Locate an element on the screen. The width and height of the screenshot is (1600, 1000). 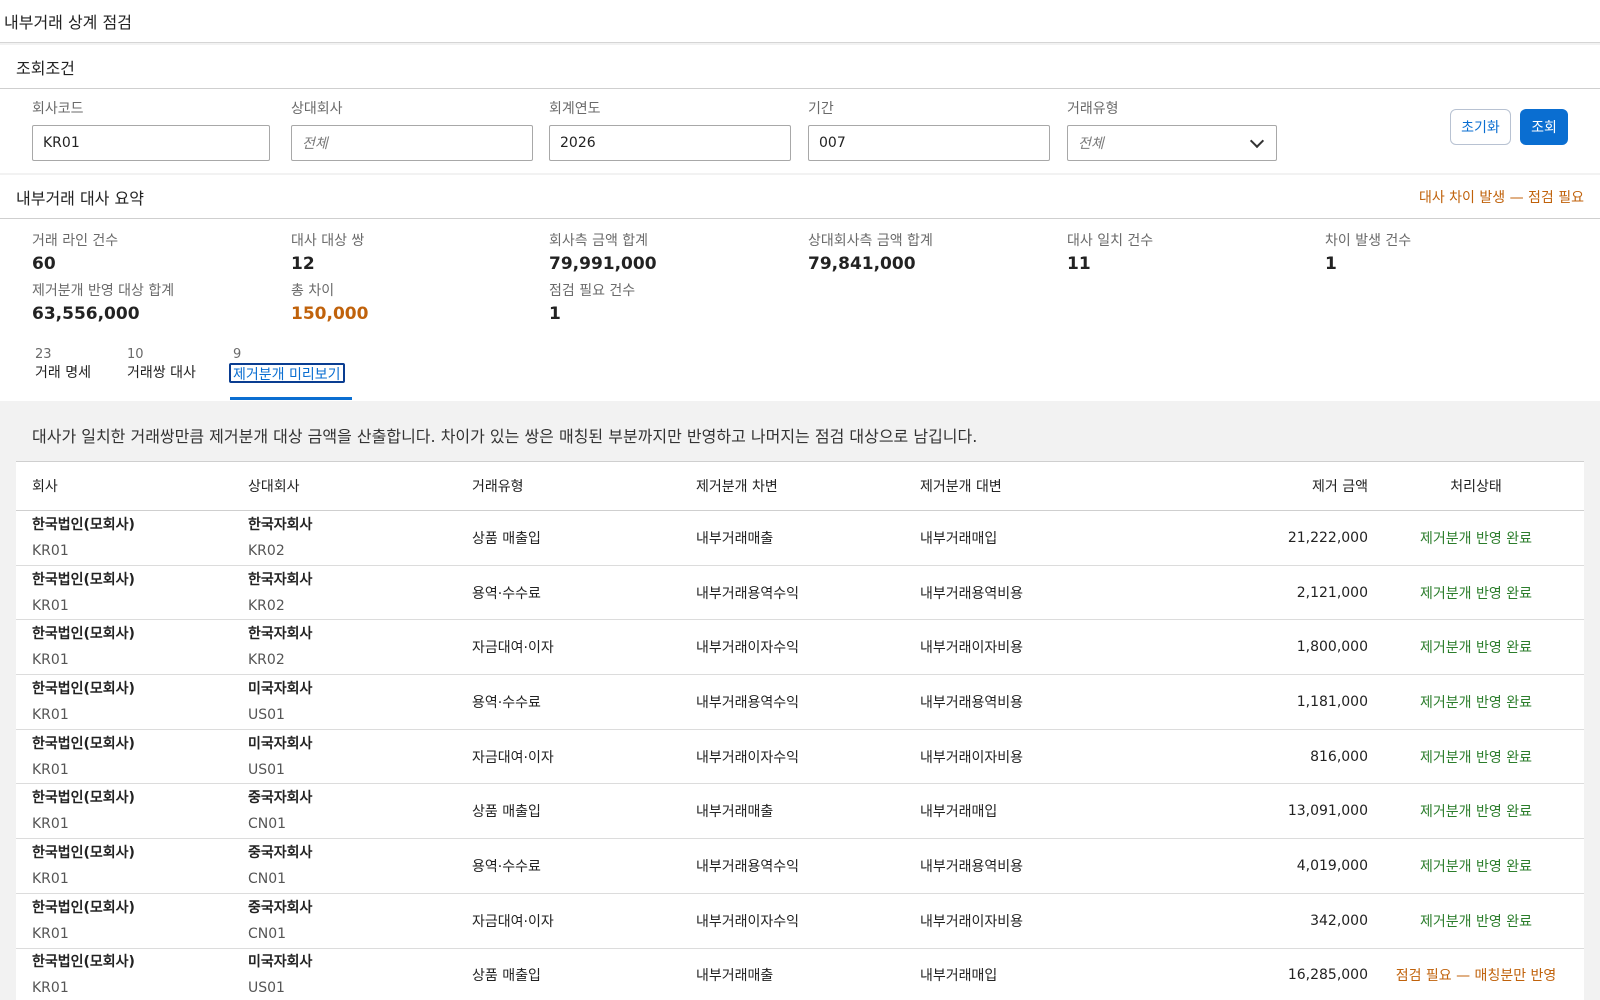
tab-pair-reconciliation: 10 거래쌍 대사 is located at coordinates (161, 365).